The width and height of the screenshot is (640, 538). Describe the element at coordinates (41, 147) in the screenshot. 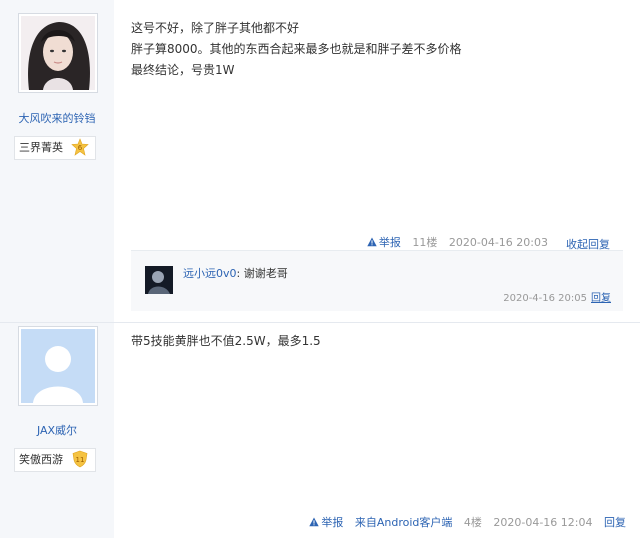

I see `badge-title: 三界菁英` at that location.